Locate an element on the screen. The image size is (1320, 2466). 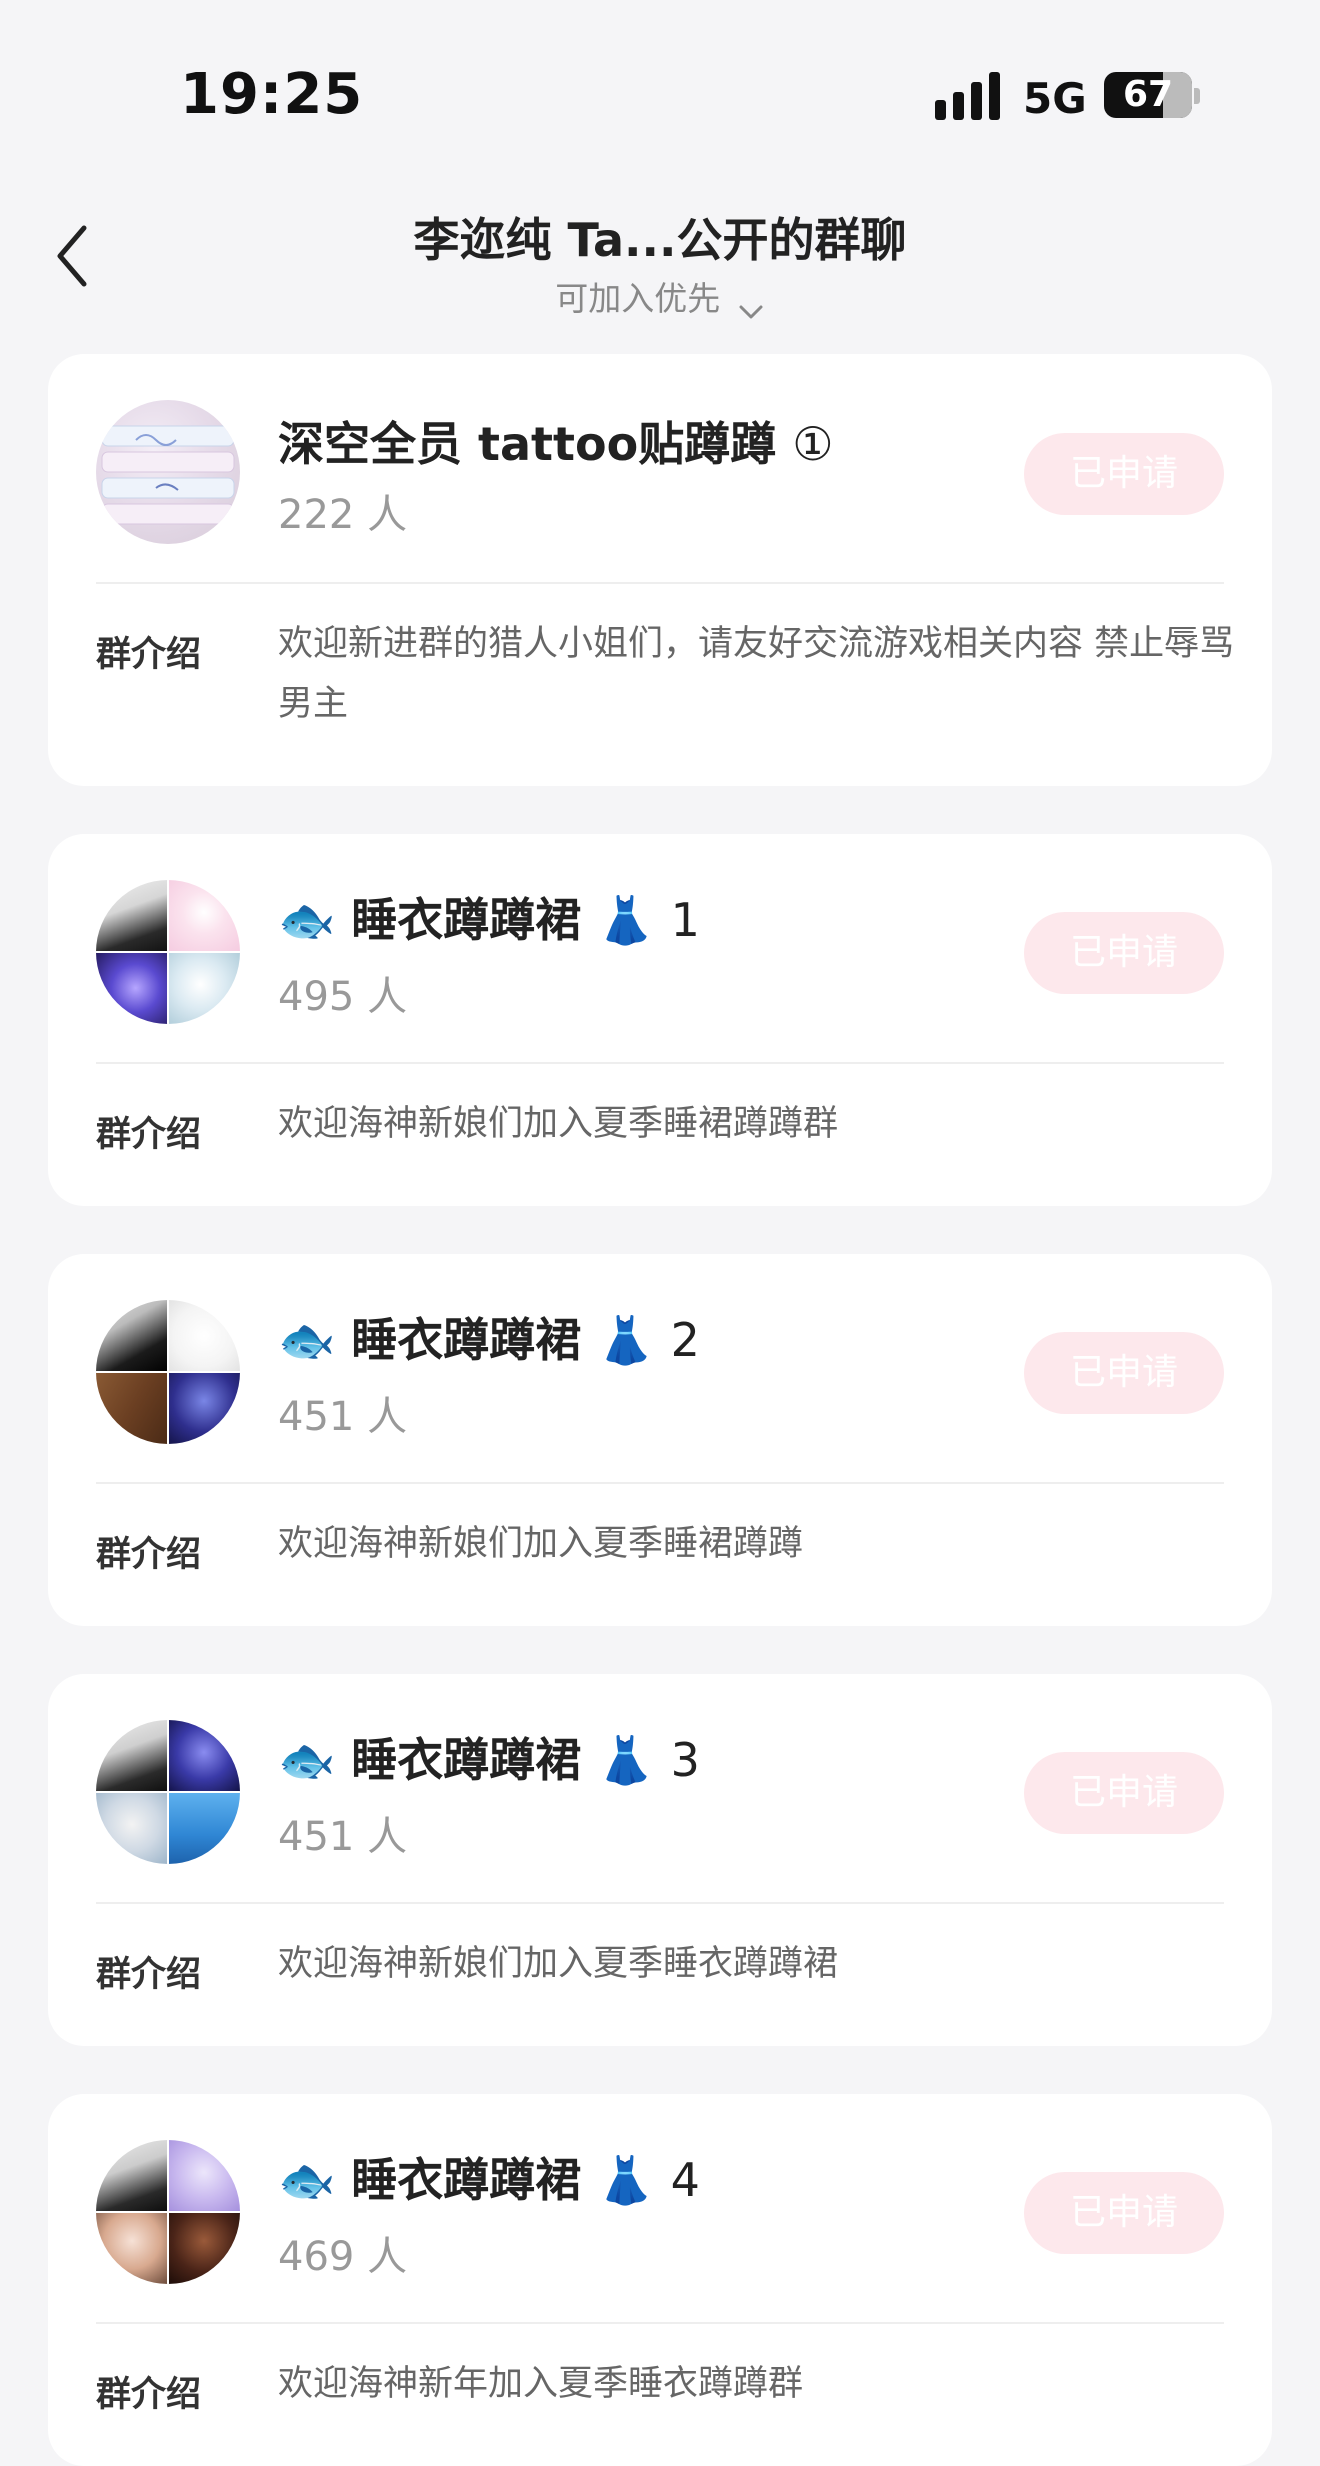
member-count: 495 人 is located at coordinates (343, 997).